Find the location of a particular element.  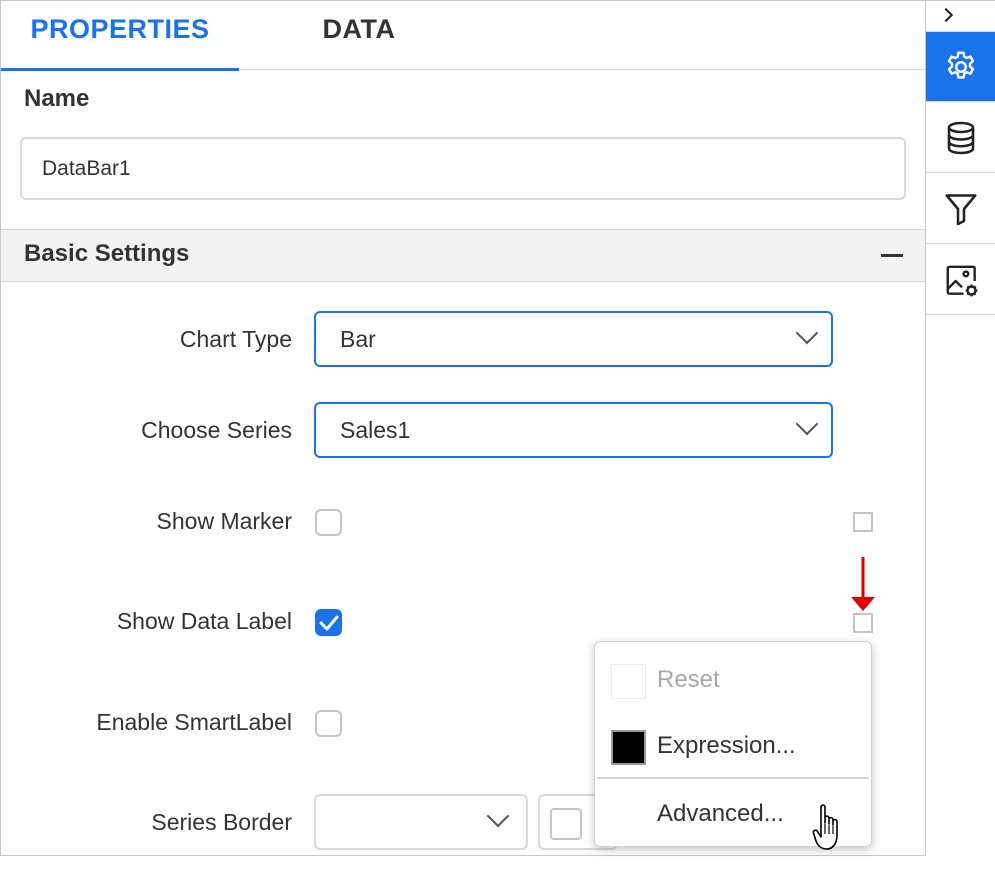

tab-properties: PROPERTIES is located at coordinates (120, 36).